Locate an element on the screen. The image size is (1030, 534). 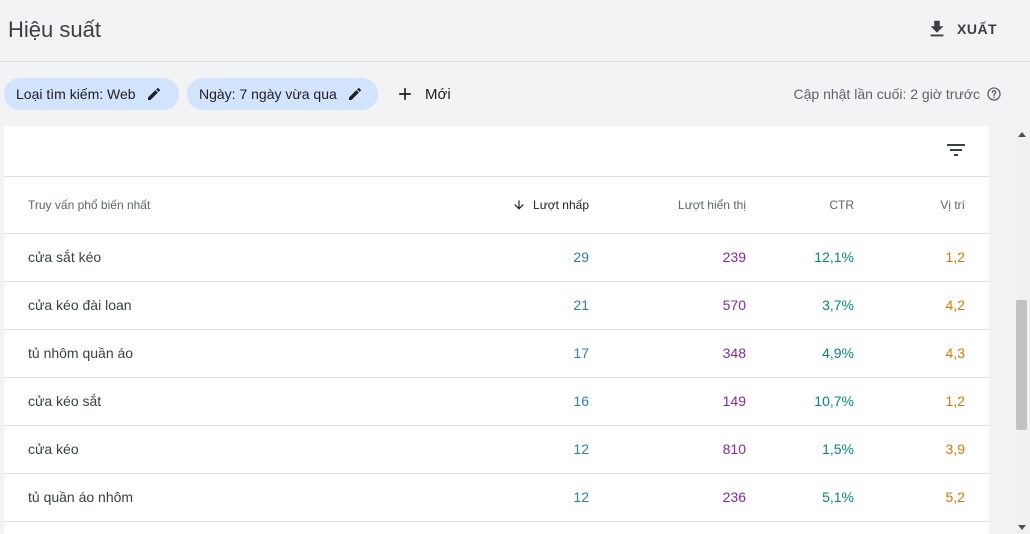
table-row: tủ nhôm quần áo 17 348 4,9% 4,3 is located at coordinates (496, 354).